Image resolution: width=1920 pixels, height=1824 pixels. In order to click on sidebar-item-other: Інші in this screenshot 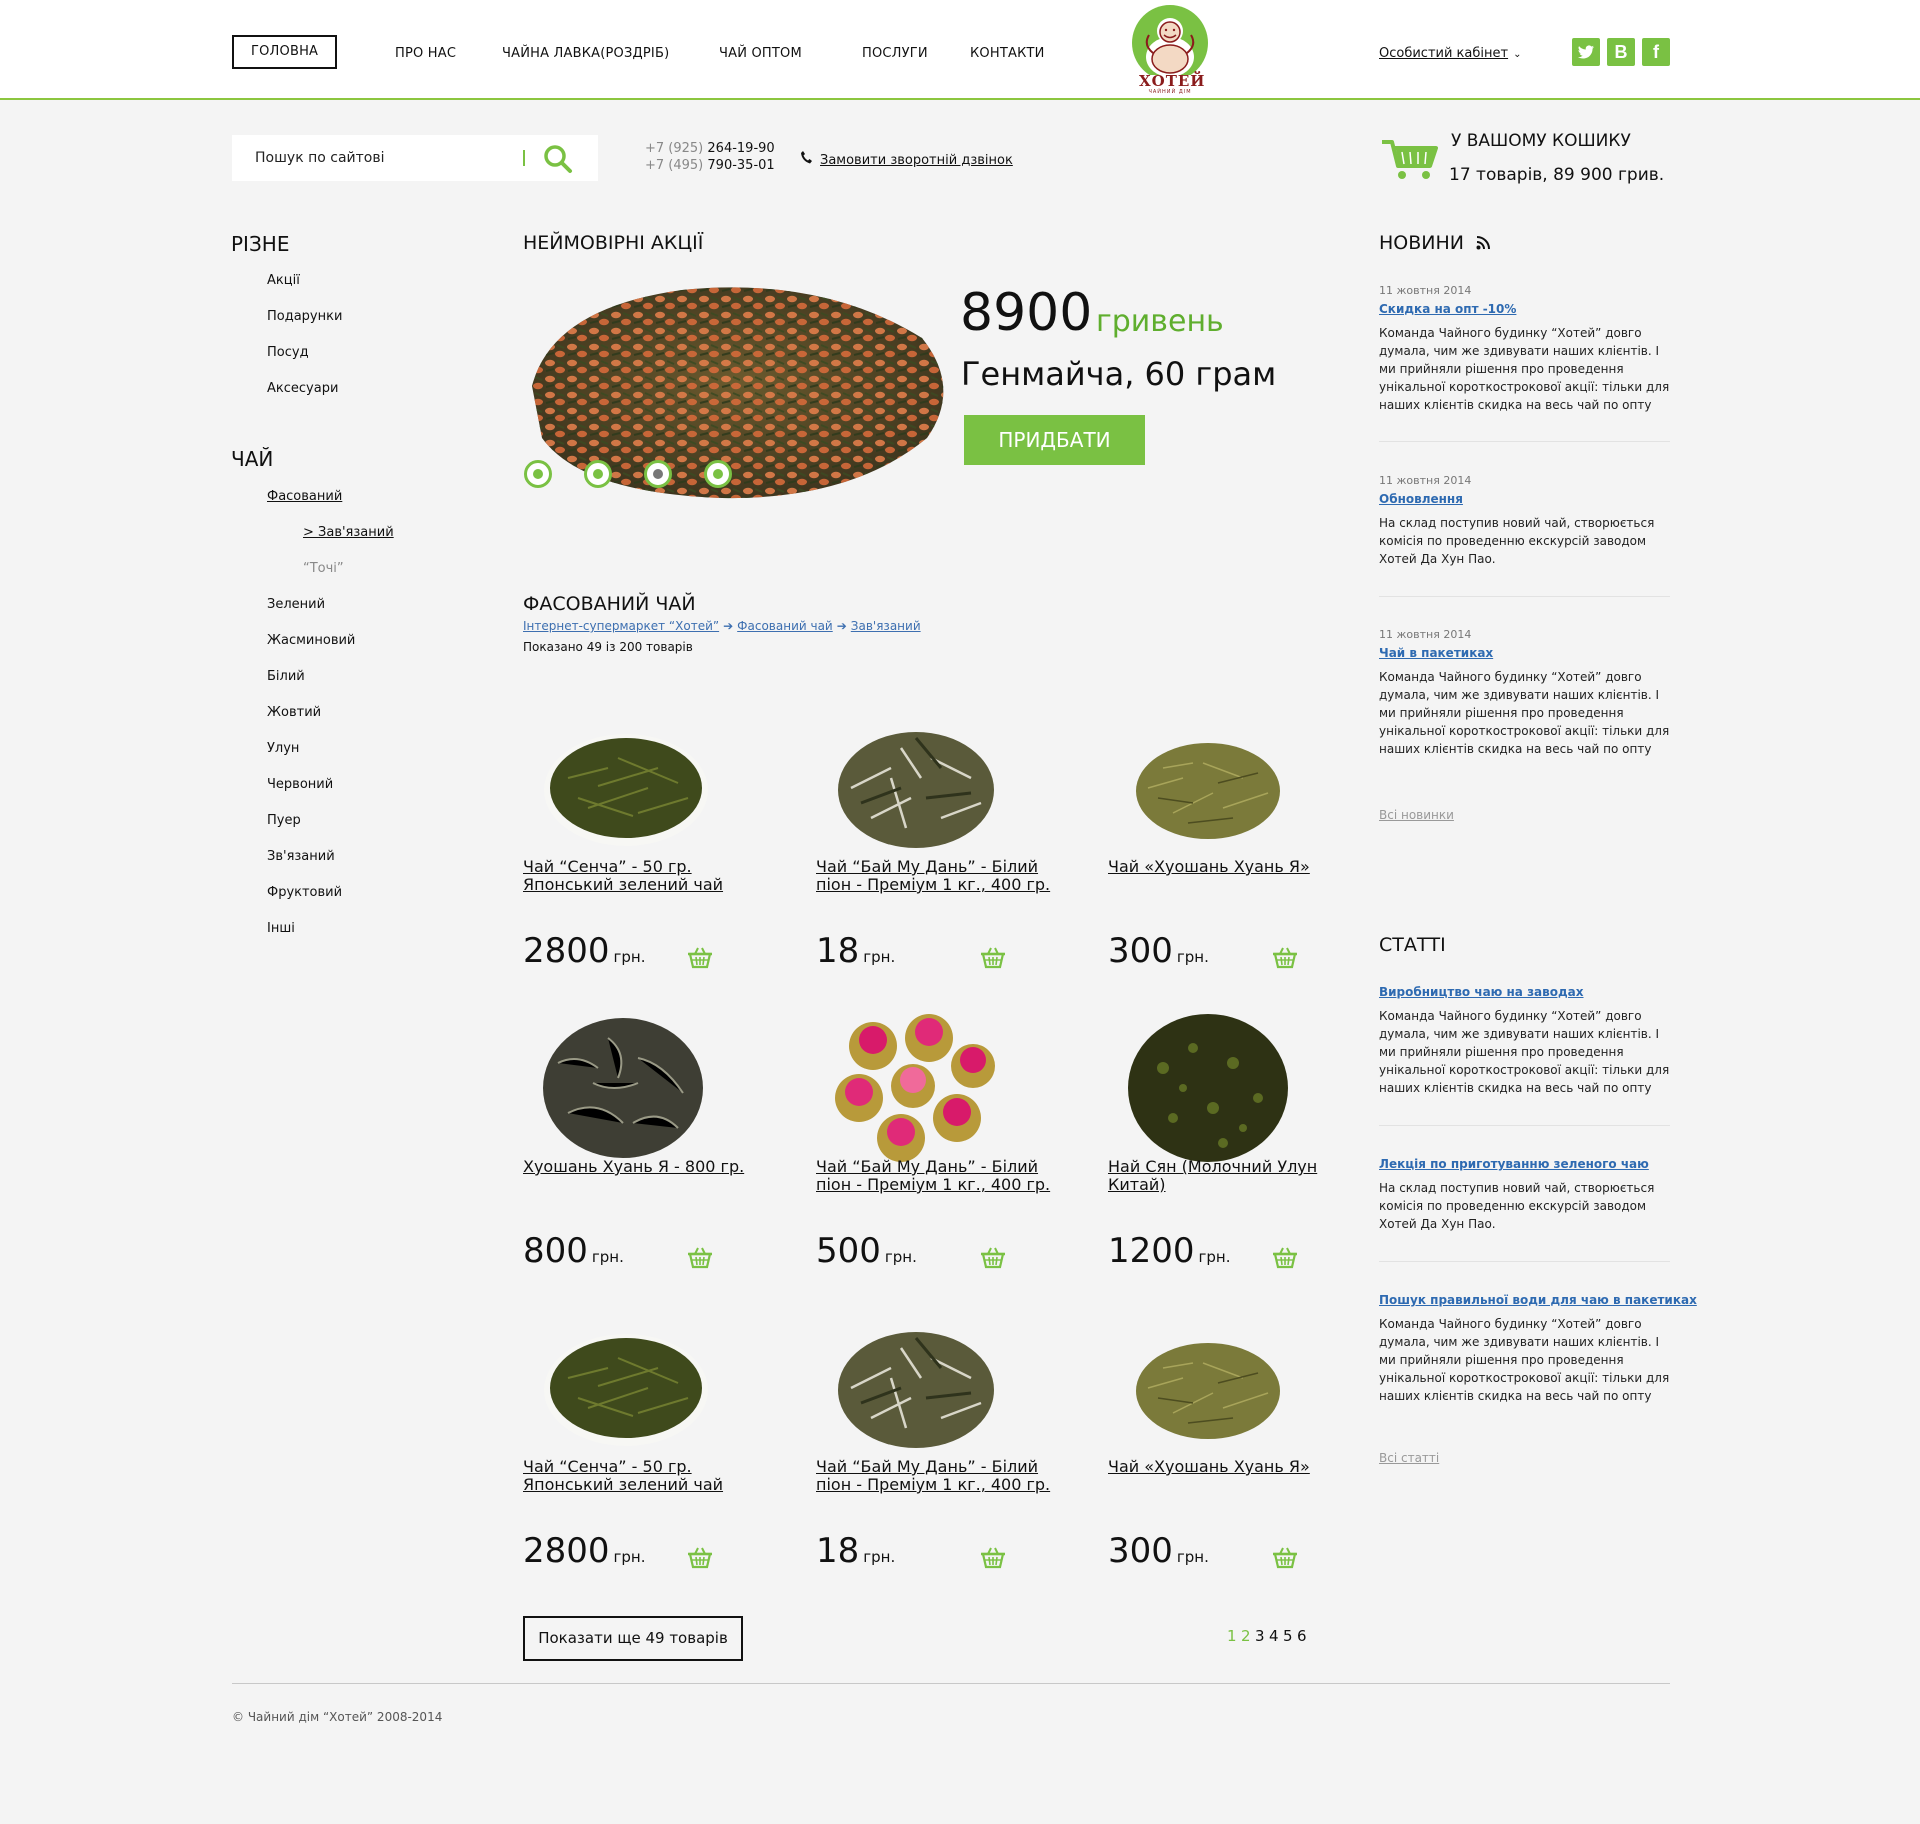, I will do `click(281, 928)`.